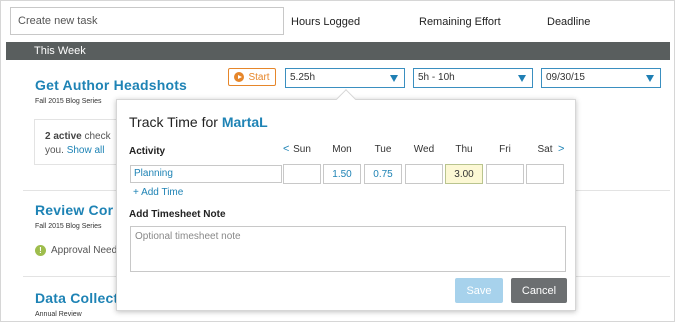 Image resolution: width=675 pixels, height=322 pixels. I want to click on new-task-input, so click(147, 21).